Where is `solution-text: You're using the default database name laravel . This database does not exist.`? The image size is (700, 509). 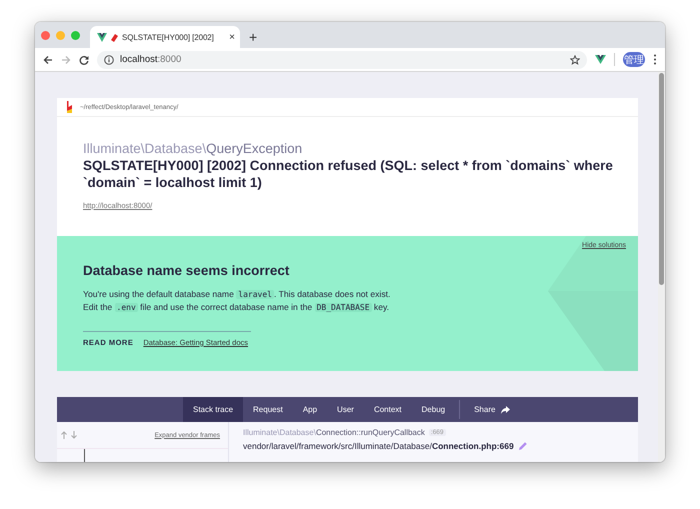 solution-text: You're using the default database name laravel . This database does not exist. is located at coordinates (237, 294).